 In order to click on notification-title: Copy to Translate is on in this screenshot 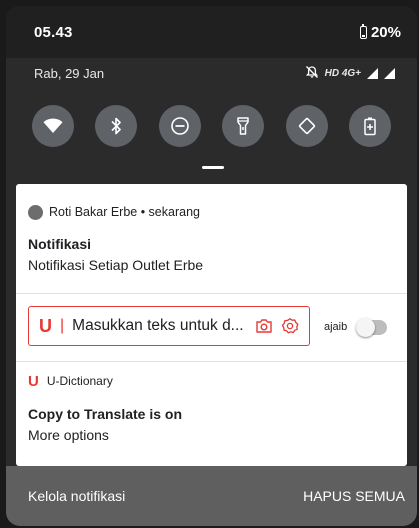, I will do `click(105, 414)`.